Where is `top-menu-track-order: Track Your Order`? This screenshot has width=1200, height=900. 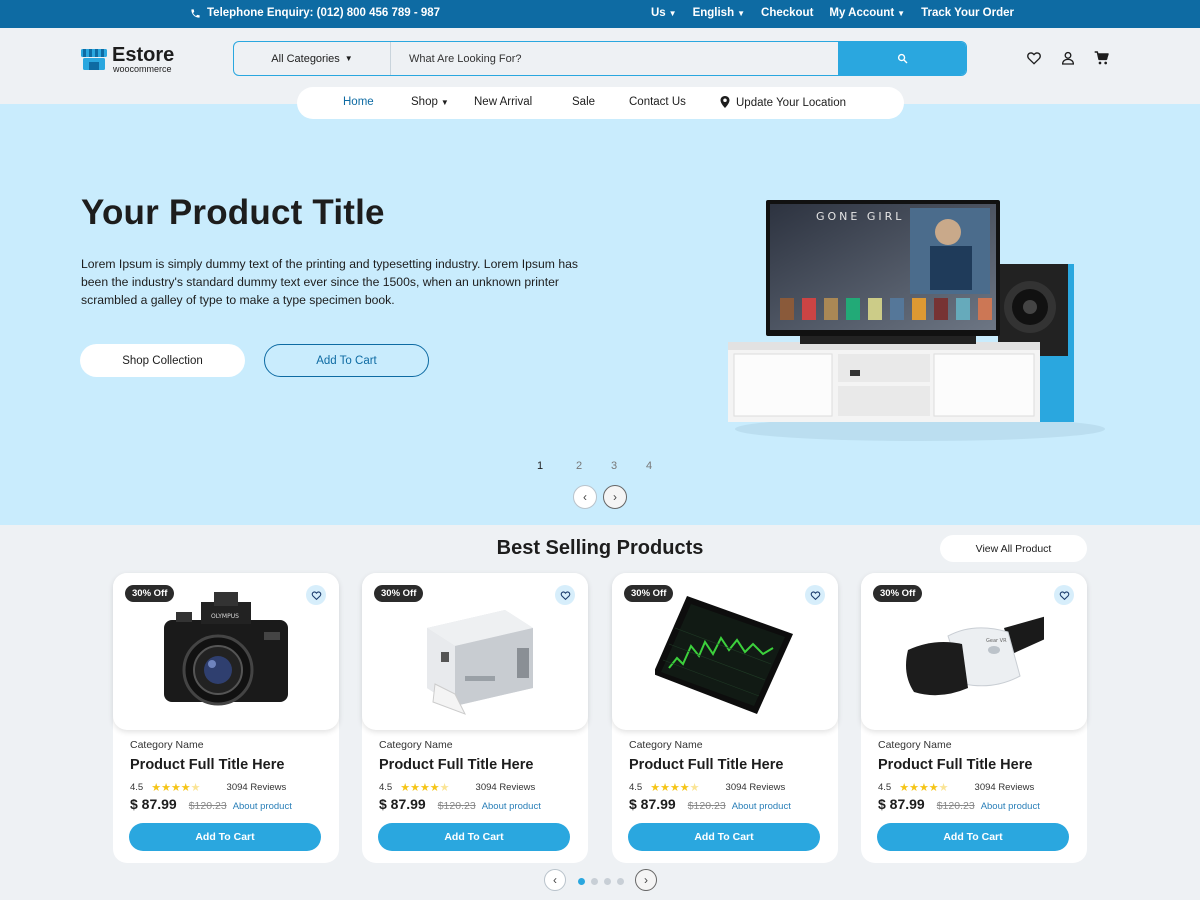
top-menu-track-order: Track Your Order is located at coordinates (967, 13).